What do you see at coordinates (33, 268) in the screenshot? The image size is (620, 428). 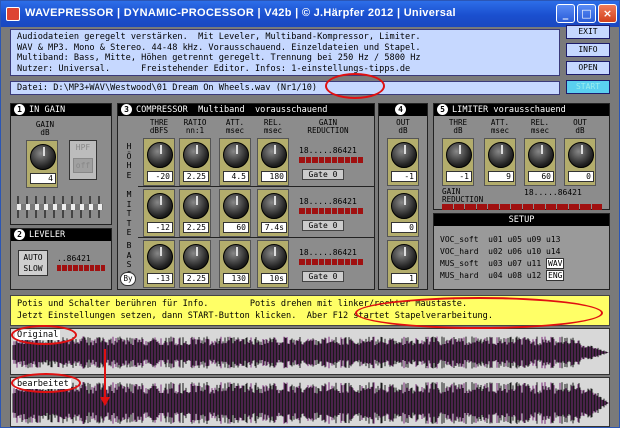 I see `slow-label: SLOW` at bounding box center [33, 268].